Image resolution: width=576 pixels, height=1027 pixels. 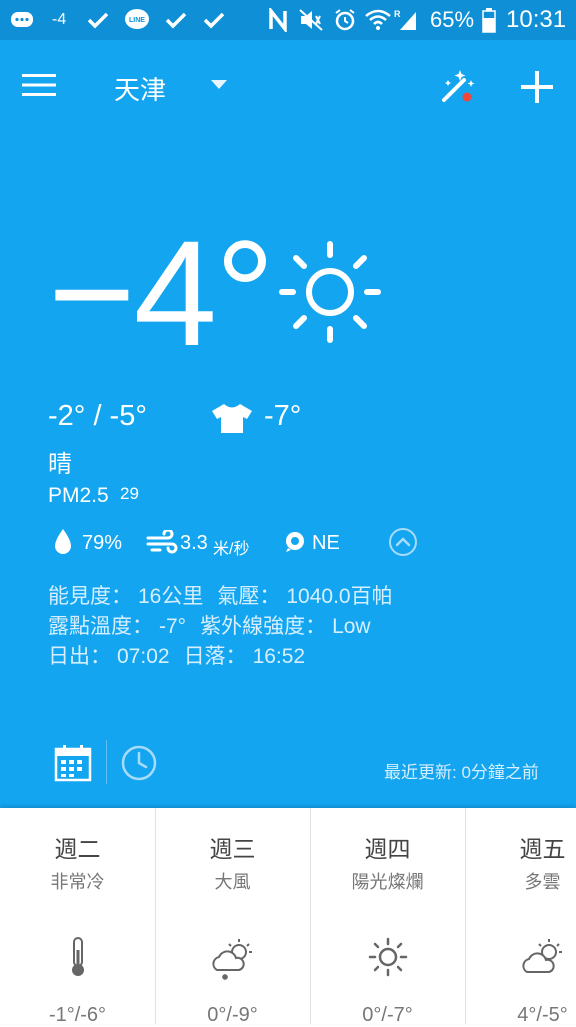 What do you see at coordinates (161, 293) in the screenshot?
I see `current-temperature: −4°` at bounding box center [161, 293].